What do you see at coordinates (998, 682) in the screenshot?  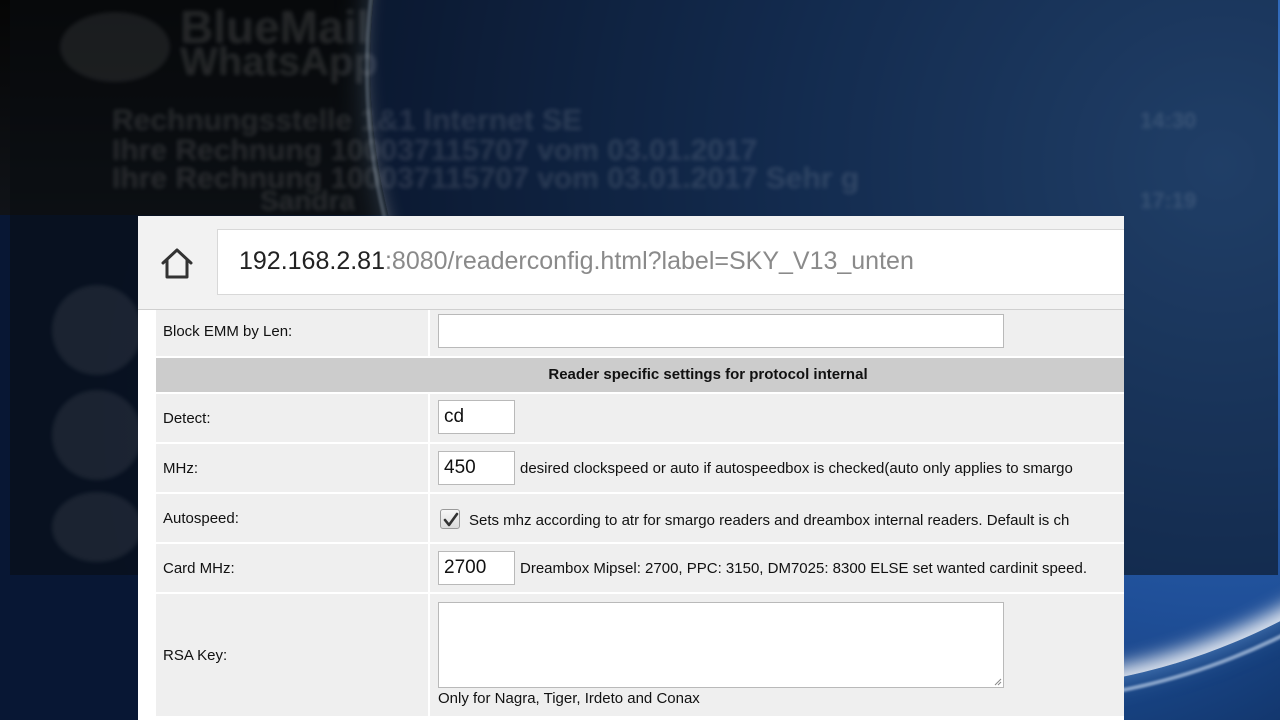 I see `resize-grip-icon` at bounding box center [998, 682].